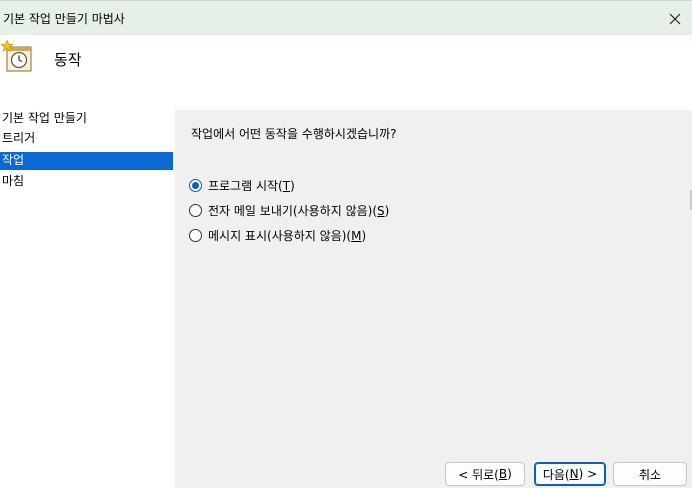 This screenshot has height=488, width=692. What do you see at coordinates (68, 60) in the screenshot?
I see `page-title: 동작` at bounding box center [68, 60].